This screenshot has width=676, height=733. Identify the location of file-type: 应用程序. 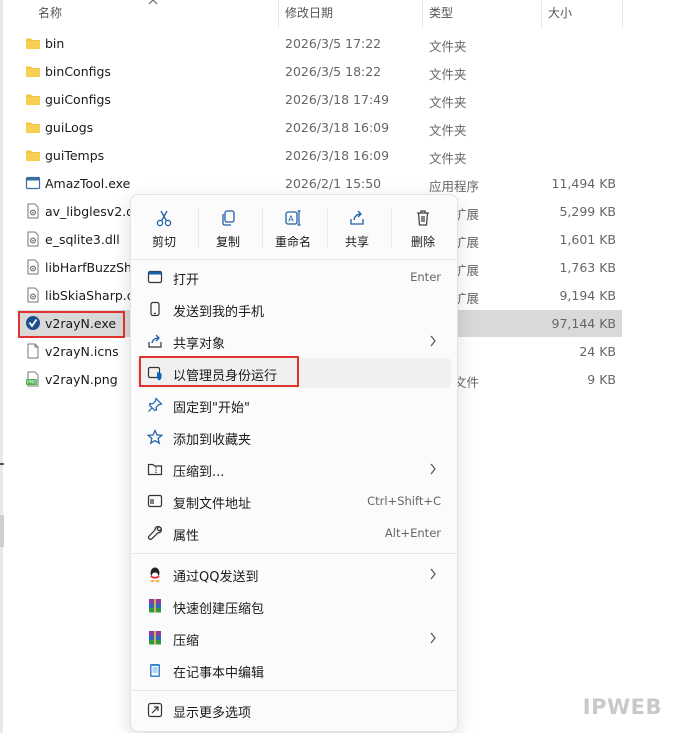
(454, 186).